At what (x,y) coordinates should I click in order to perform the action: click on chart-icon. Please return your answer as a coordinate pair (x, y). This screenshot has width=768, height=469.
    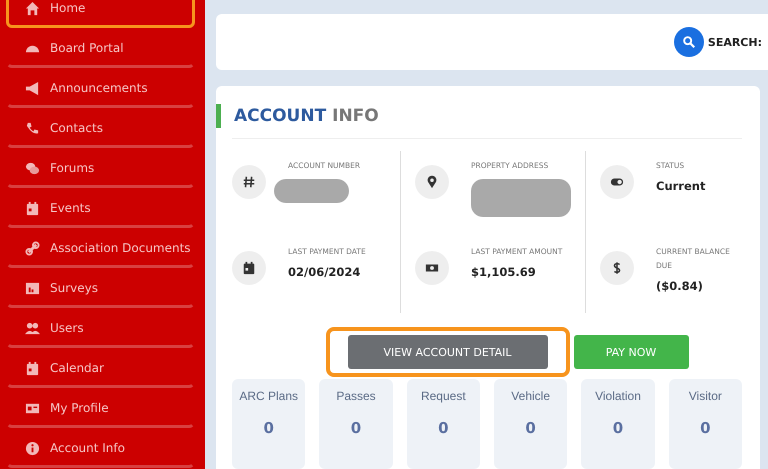
    Looking at the image, I should click on (32, 288).